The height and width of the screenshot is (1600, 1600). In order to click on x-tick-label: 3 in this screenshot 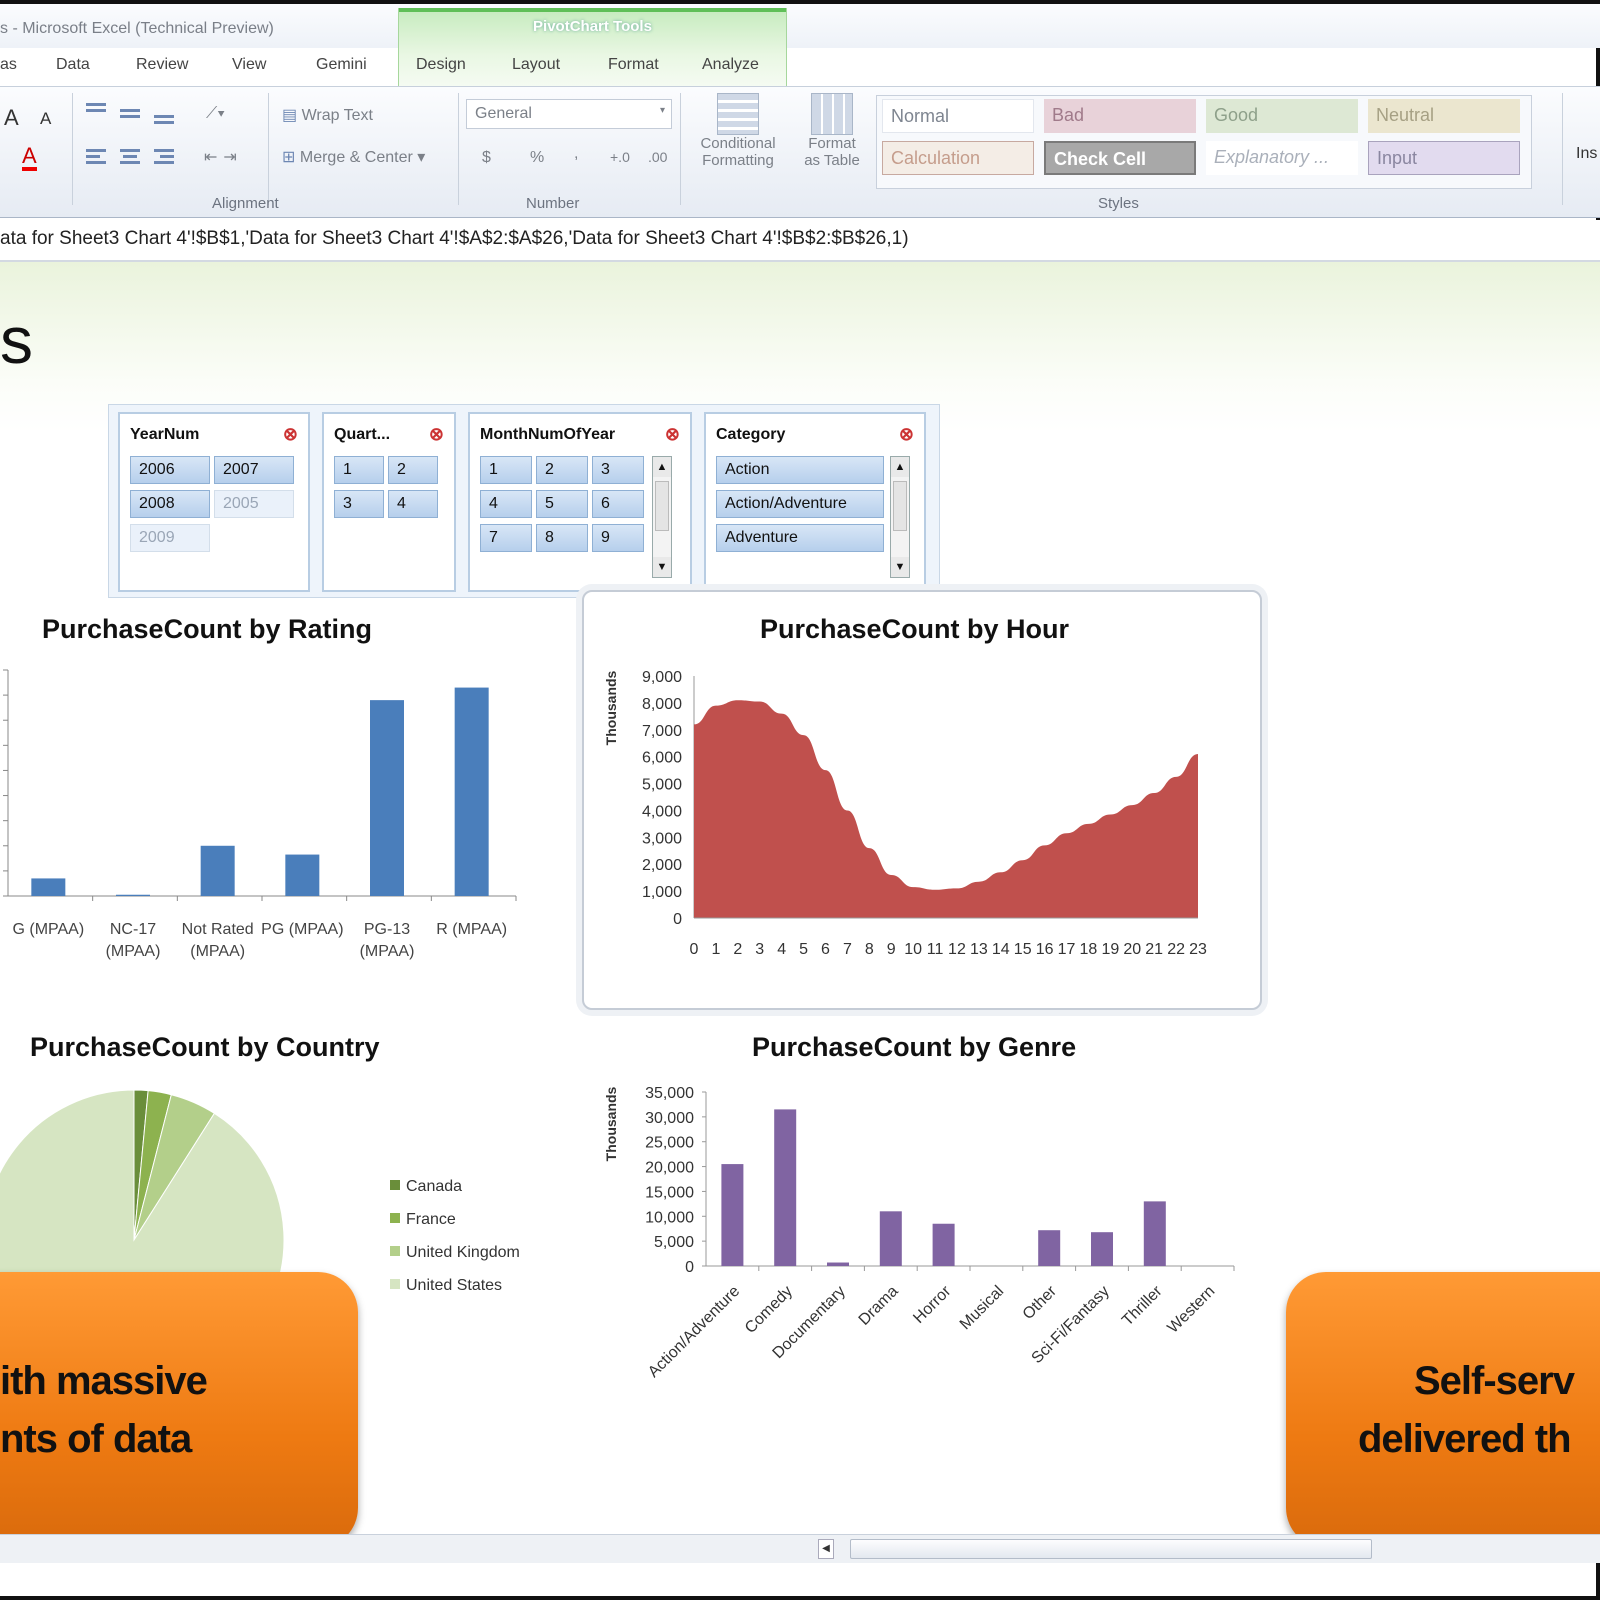, I will do `click(759, 949)`.